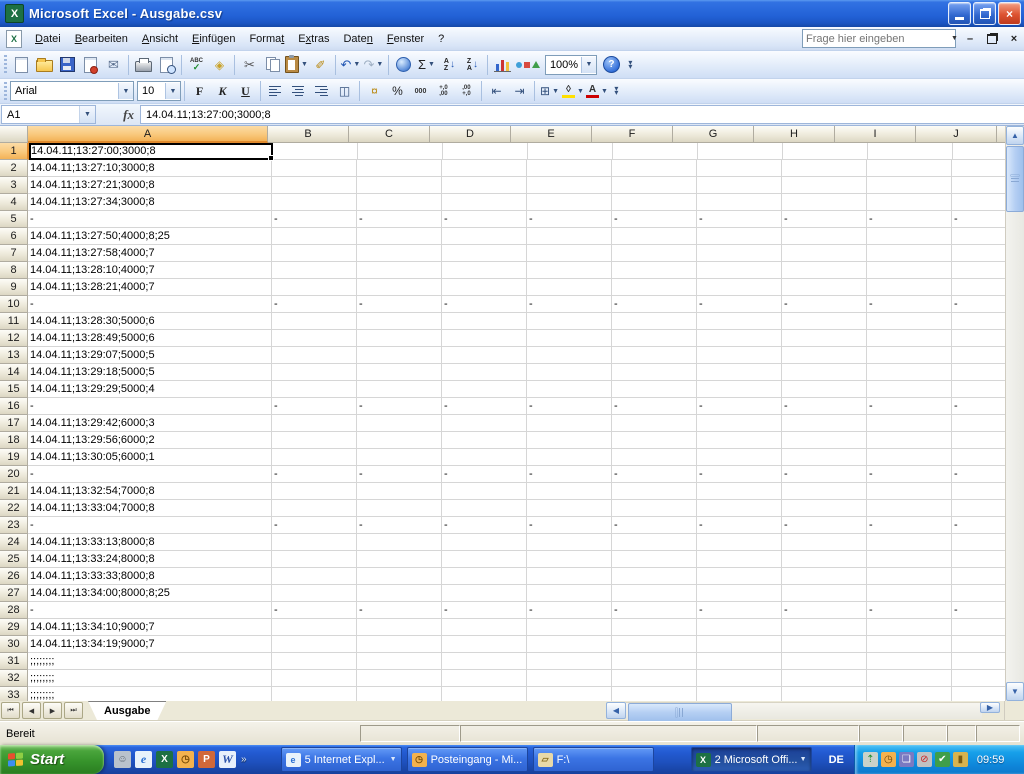 This screenshot has height=774, width=1024. What do you see at coordinates (31, 710) in the screenshot?
I see `tab-scroll-prev-icon: ◀` at bounding box center [31, 710].